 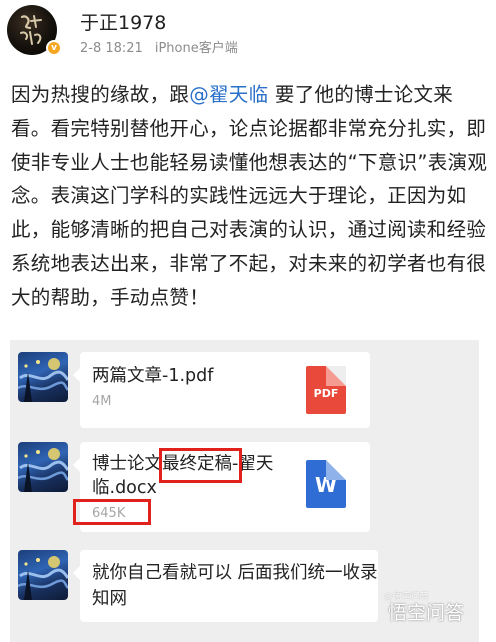 What do you see at coordinates (235, 586) in the screenshot?
I see `message-text: 就你自己看就可以 后面我们统一收录知网` at bounding box center [235, 586].